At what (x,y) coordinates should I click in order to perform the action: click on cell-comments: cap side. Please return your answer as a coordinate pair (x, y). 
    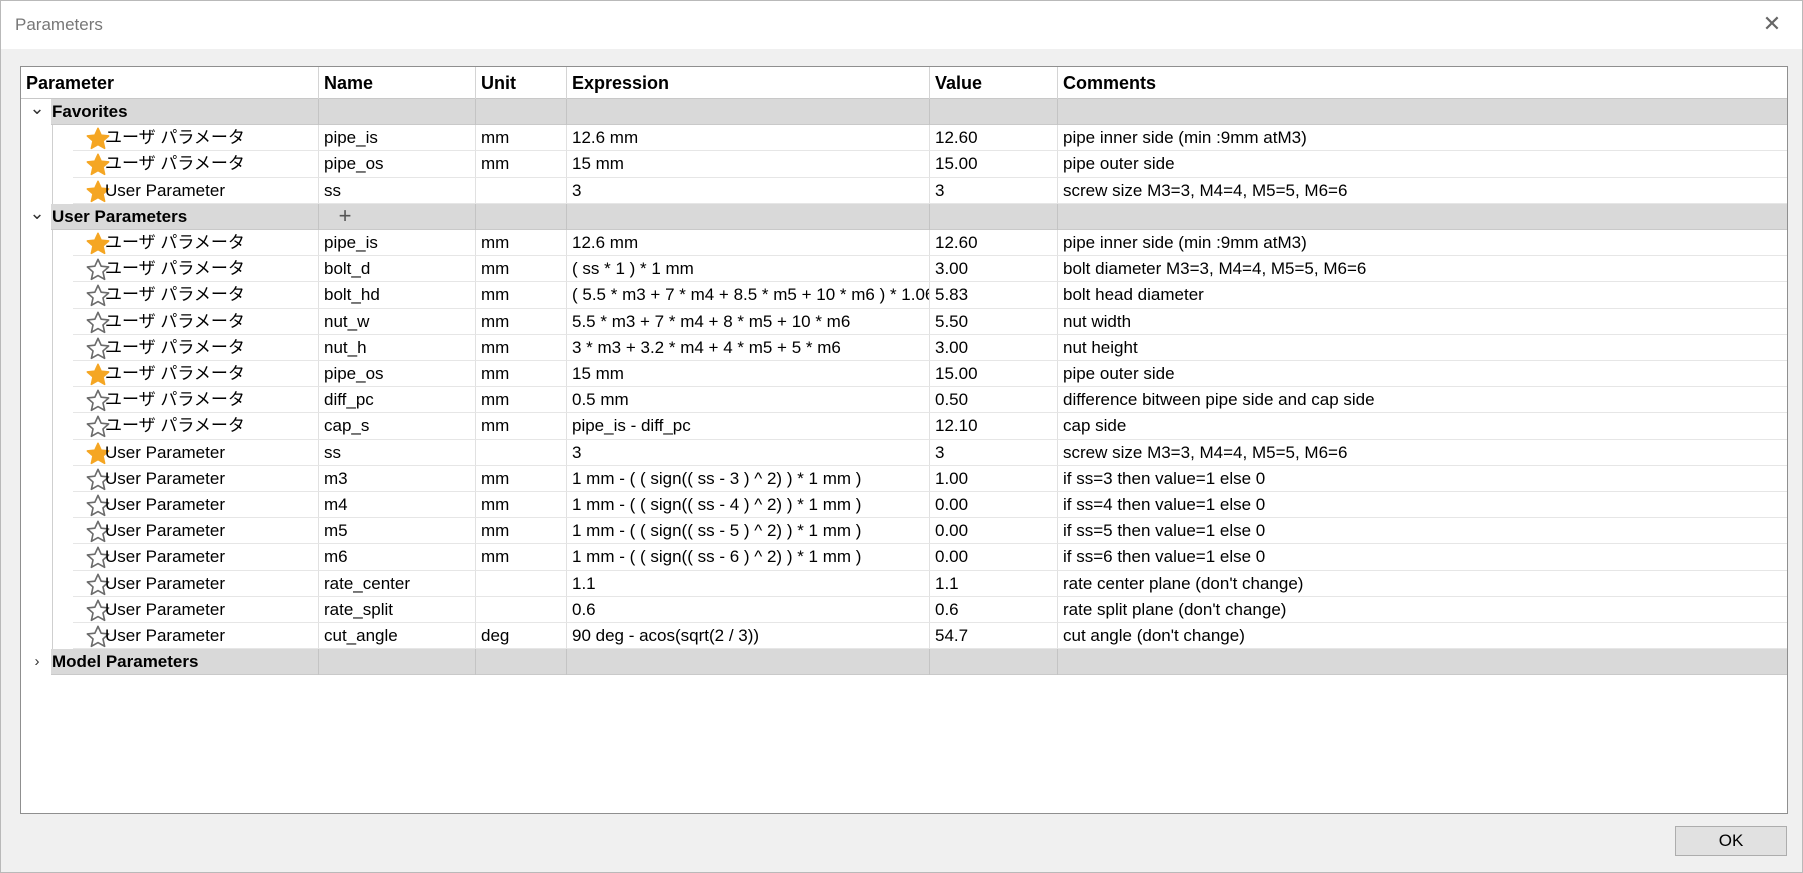
    Looking at the image, I should click on (1422, 426).